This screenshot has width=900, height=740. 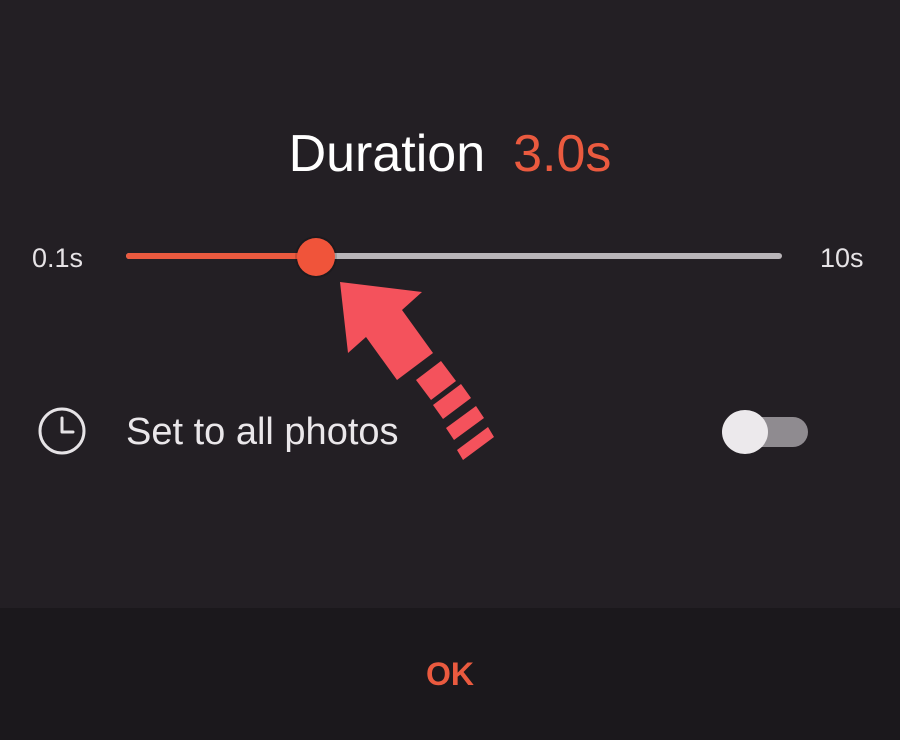 What do you see at coordinates (62, 431) in the screenshot?
I see `clock-icon` at bounding box center [62, 431].